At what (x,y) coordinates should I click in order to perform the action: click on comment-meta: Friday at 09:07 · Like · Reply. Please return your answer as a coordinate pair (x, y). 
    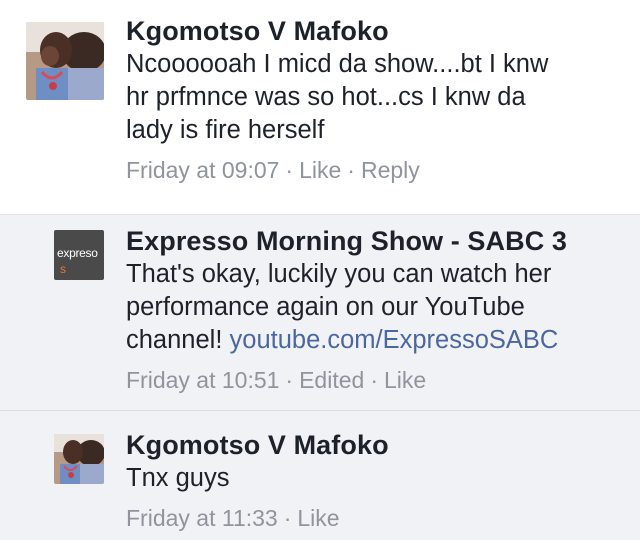
    Looking at the image, I should click on (273, 170).